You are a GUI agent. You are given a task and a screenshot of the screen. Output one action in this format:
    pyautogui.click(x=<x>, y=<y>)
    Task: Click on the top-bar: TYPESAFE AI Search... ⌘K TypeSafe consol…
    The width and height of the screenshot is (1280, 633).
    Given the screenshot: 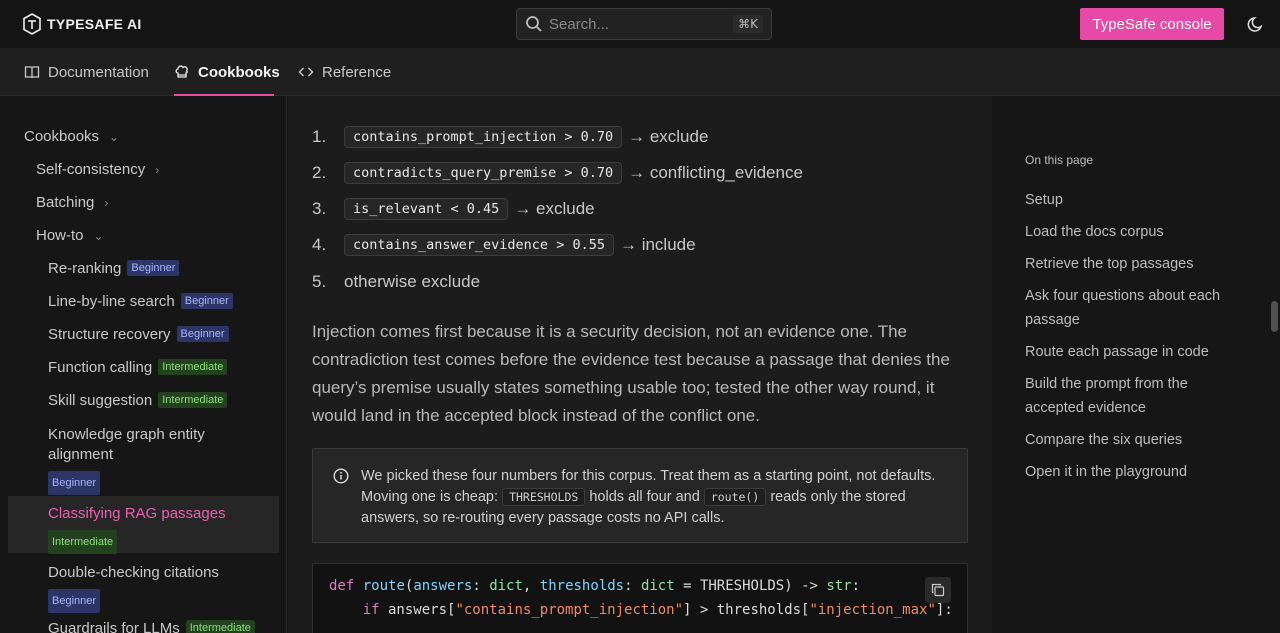 What is the action you would take?
    pyautogui.click(x=640, y=24)
    